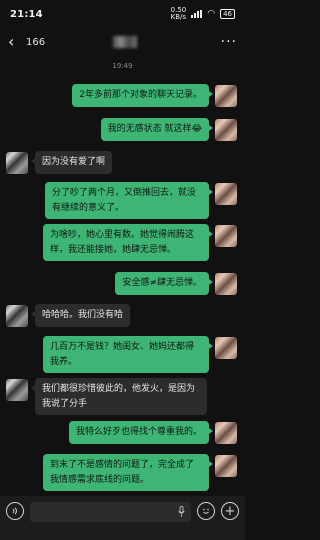  I want to click on status-time: 21:14, so click(26, 14).